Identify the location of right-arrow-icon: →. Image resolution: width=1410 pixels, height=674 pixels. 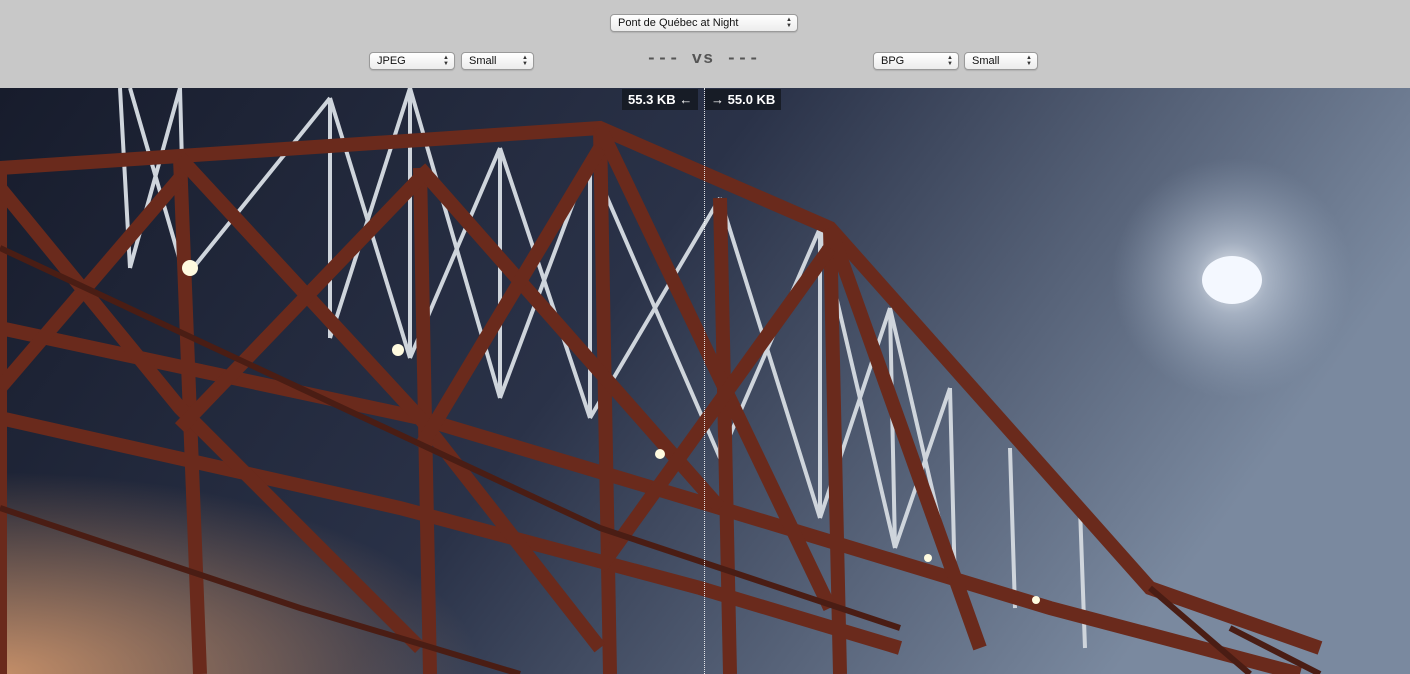
(717, 99).